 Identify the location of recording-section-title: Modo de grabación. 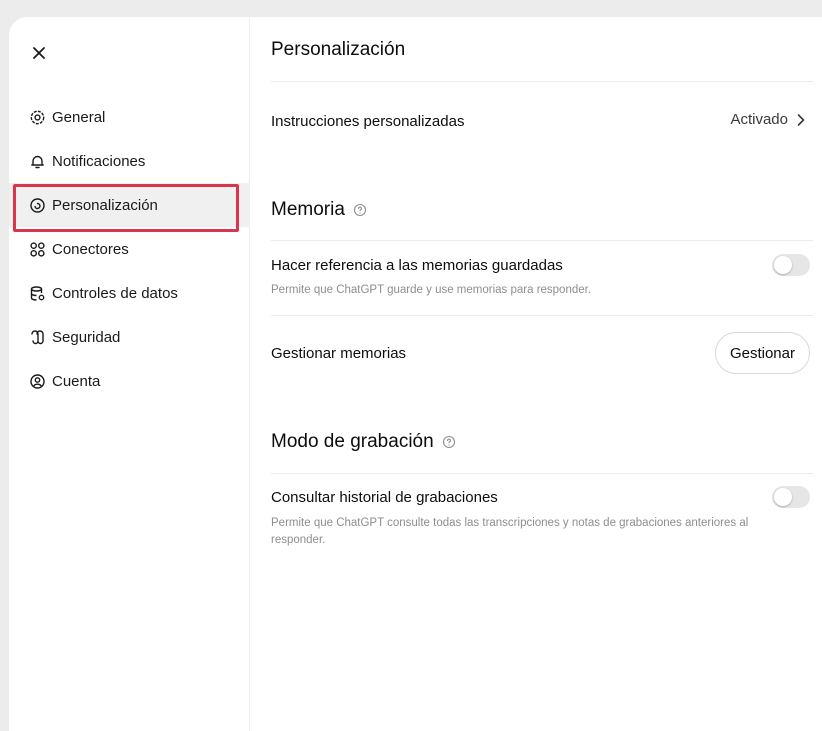
(363, 442).